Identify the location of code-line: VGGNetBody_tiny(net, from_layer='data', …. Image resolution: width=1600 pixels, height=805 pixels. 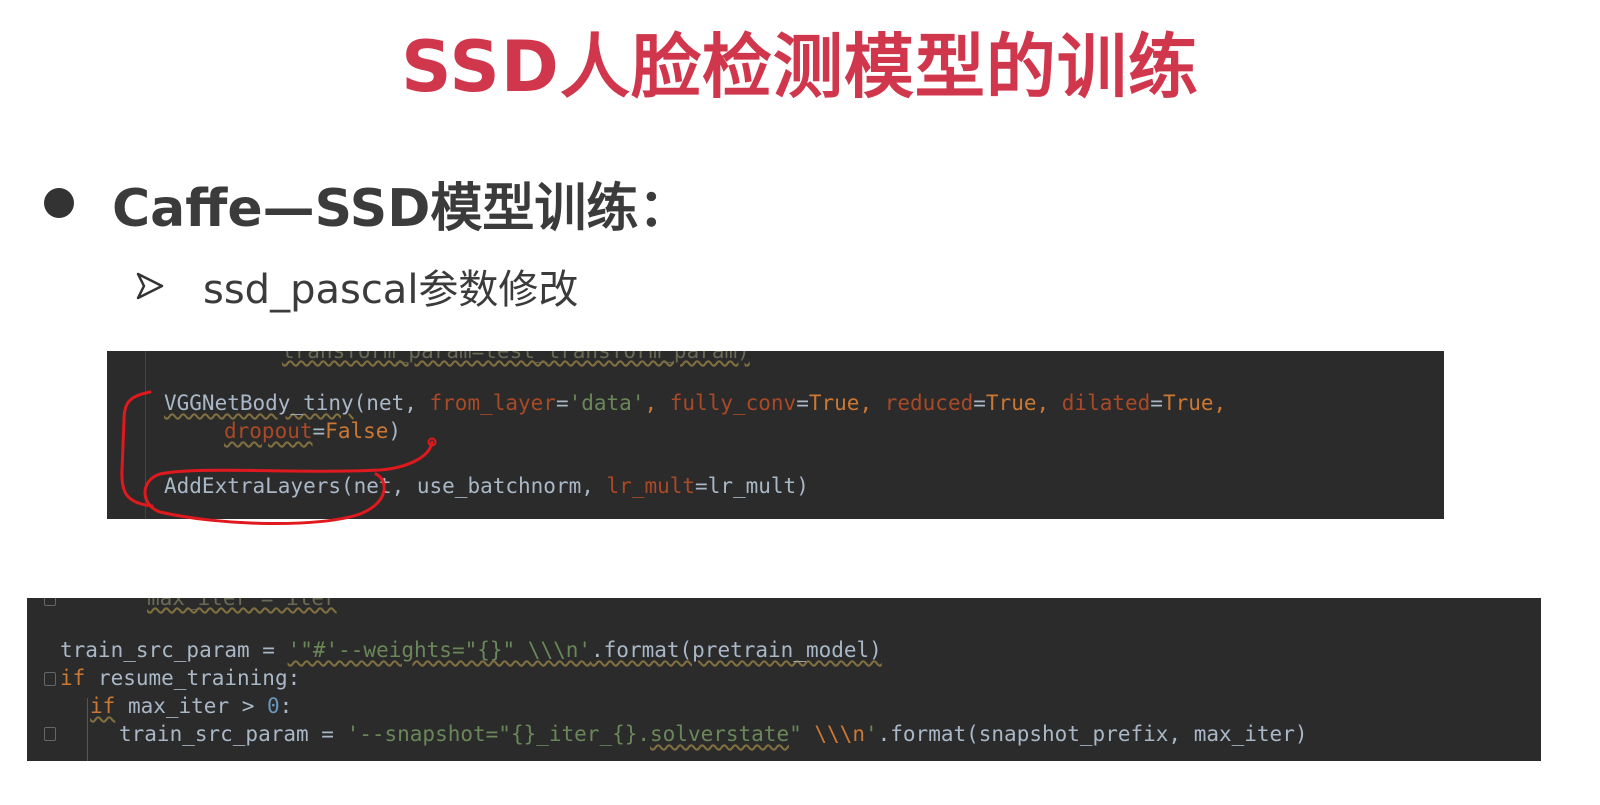
(695, 403).